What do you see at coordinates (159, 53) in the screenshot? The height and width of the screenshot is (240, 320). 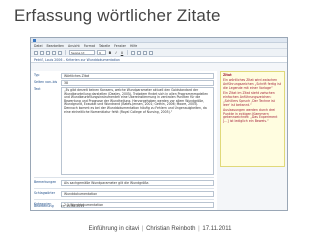 I see `format-toolbar: Segoe UI 9 B I U` at bounding box center [159, 53].